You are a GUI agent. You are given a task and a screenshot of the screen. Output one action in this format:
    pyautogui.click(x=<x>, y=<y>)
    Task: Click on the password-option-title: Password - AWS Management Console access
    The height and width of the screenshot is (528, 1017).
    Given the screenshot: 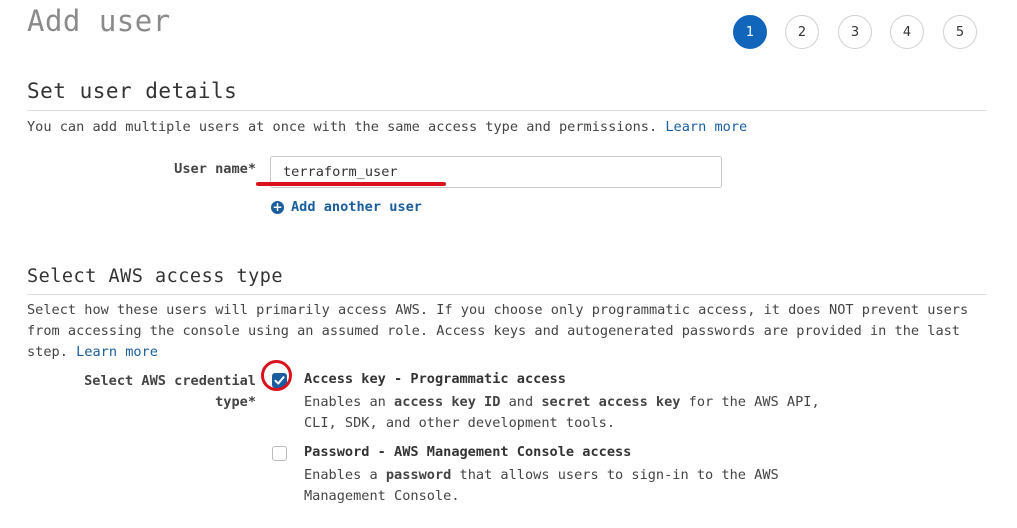 What is the action you would take?
    pyautogui.click(x=468, y=452)
    